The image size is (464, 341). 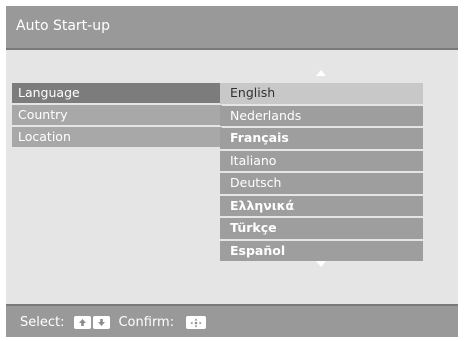 I want to click on language-option-english: English, so click(x=321, y=93).